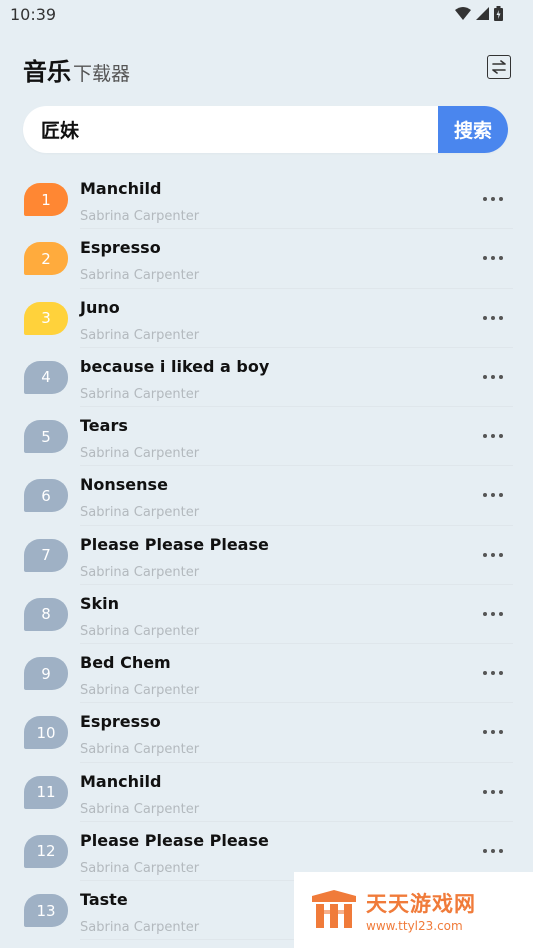  I want to click on song-title: because i liked a boy, so click(175, 366).